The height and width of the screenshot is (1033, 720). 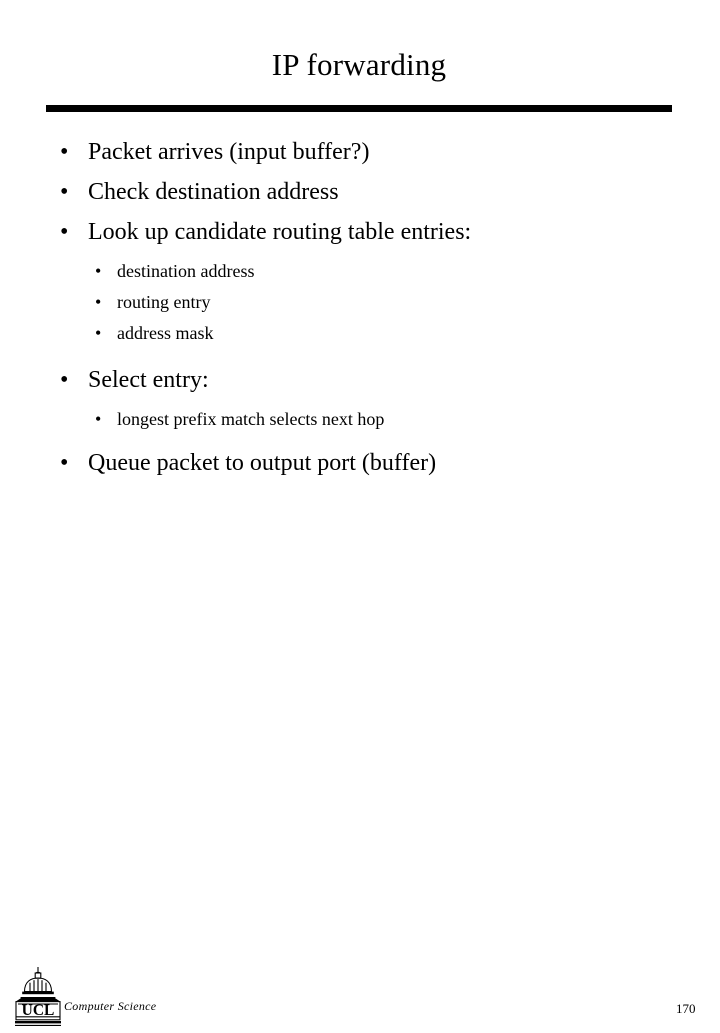 What do you see at coordinates (359, 108) in the screenshot?
I see `title-divider` at bounding box center [359, 108].